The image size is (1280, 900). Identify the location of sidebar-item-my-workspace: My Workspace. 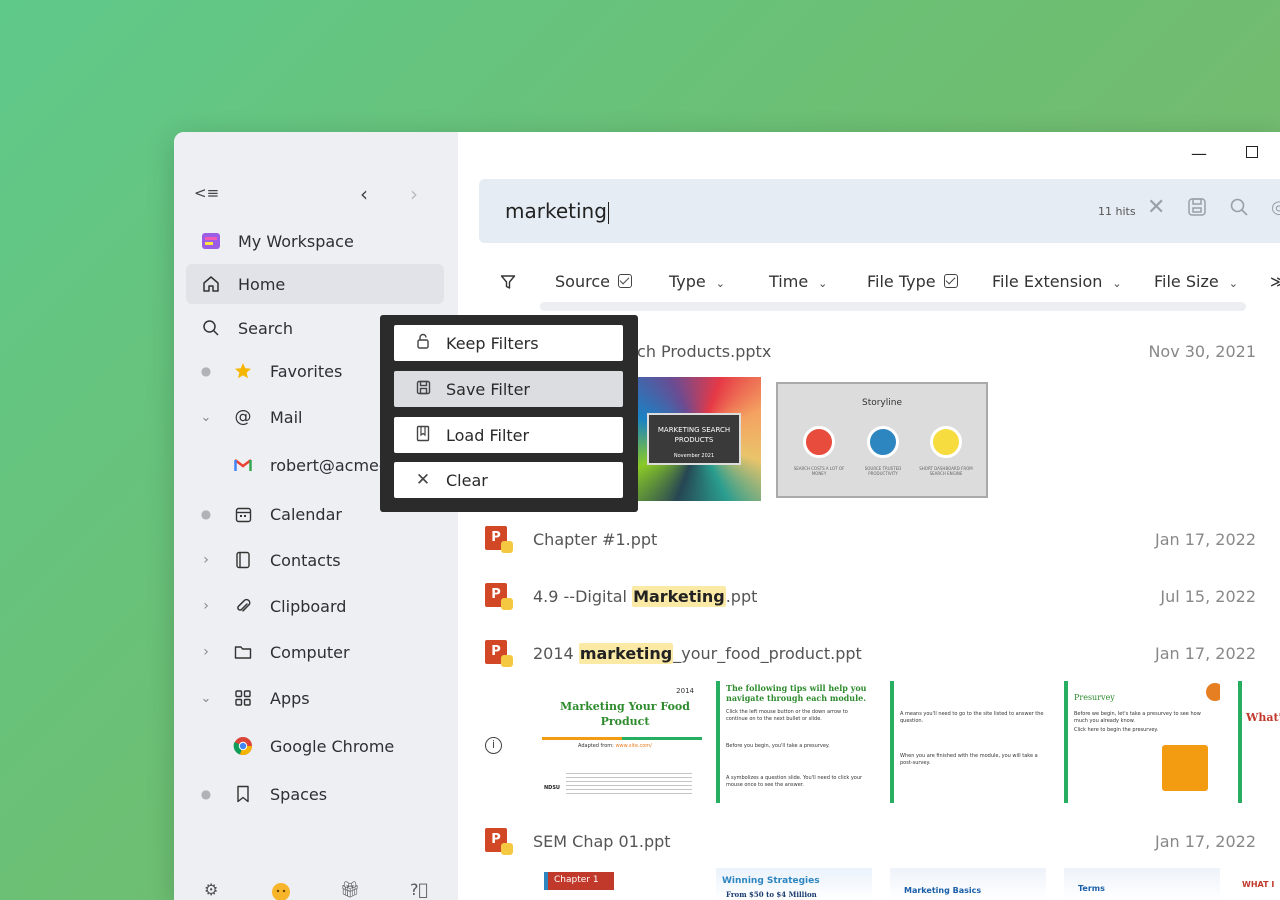
(315, 241).